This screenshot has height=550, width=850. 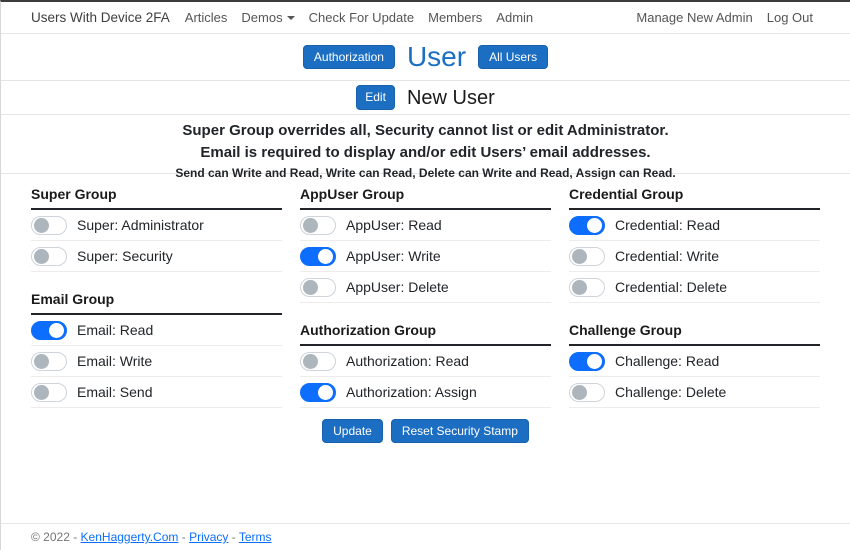 I want to click on reset-security-stamp-button: Reset Security Stamp, so click(x=459, y=431).